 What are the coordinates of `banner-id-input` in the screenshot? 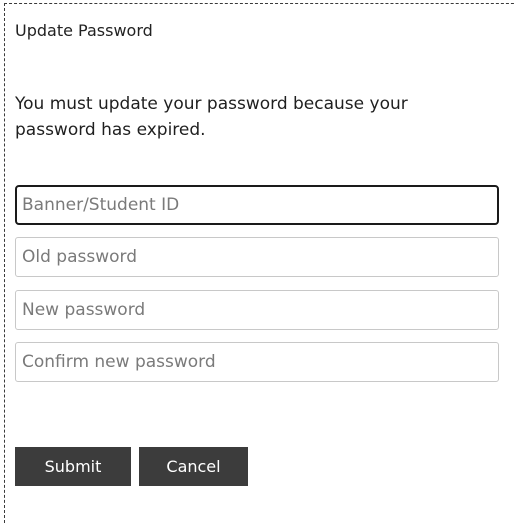 It's located at (257, 205).